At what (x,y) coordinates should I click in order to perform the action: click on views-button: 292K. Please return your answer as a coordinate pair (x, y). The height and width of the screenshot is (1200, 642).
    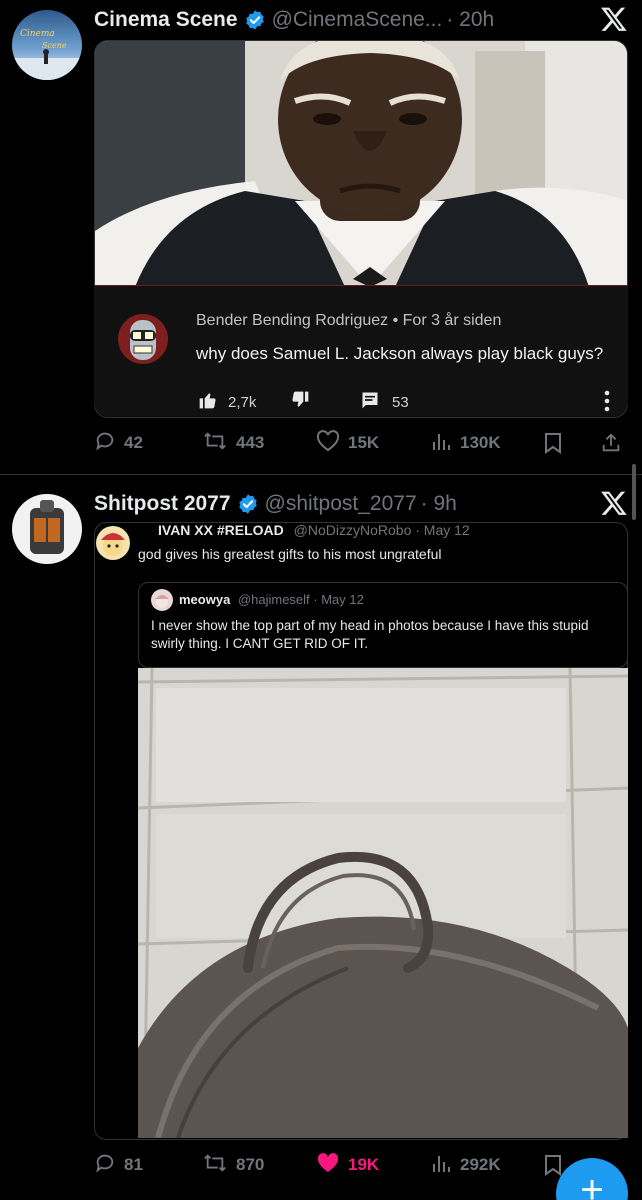
    Looking at the image, I should click on (466, 1165).